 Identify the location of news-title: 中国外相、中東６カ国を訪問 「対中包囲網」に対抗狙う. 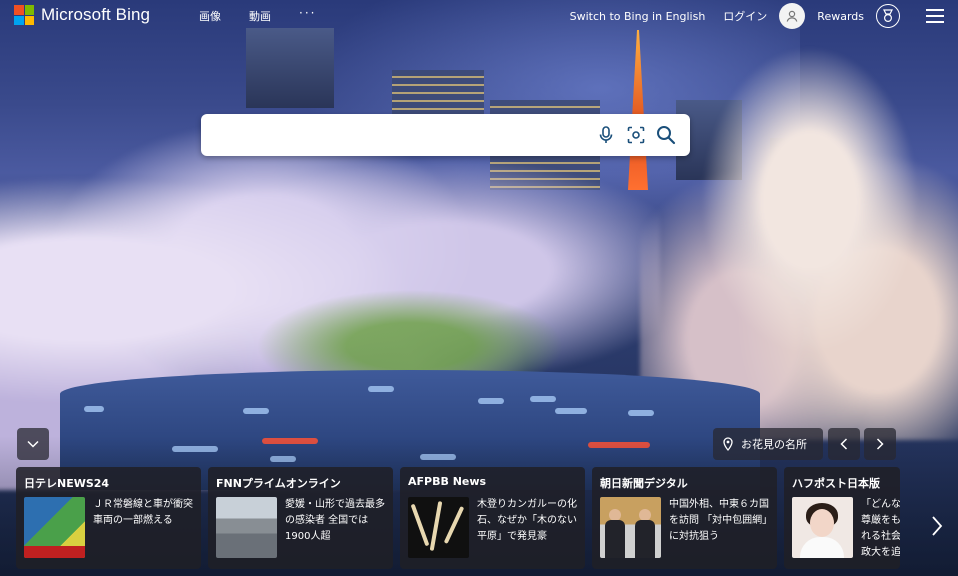
(721, 520).